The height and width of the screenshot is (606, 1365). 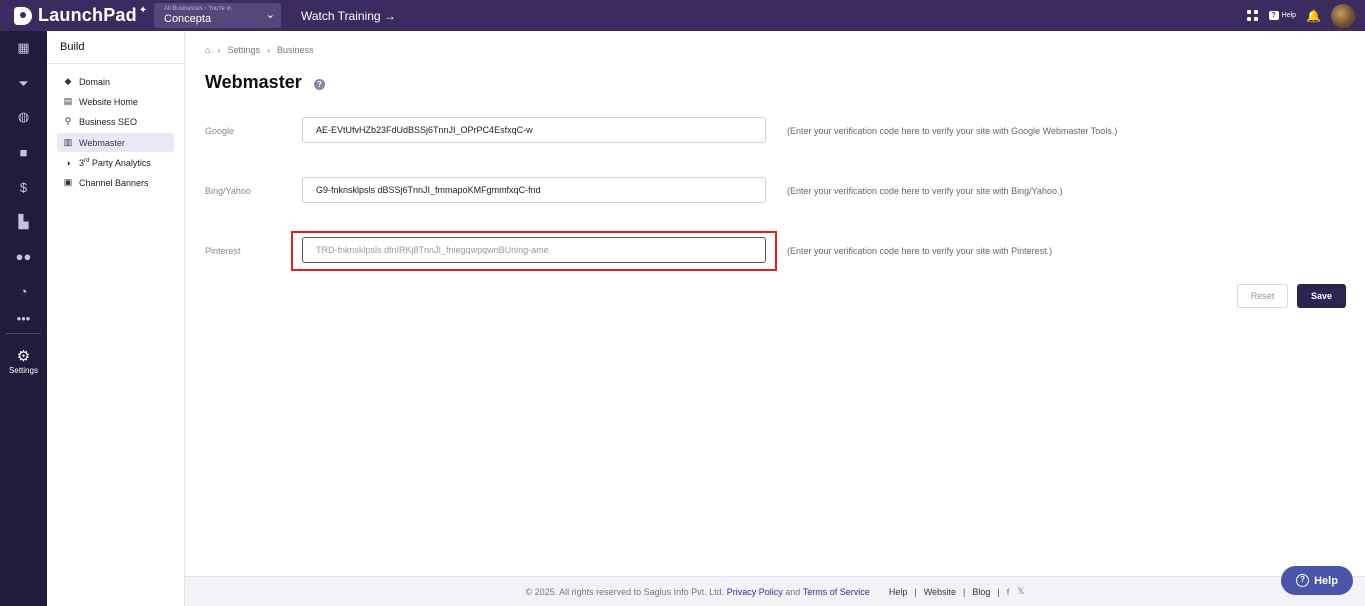 I want to click on seo-icon: ⚲, so click(x=68, y=121).